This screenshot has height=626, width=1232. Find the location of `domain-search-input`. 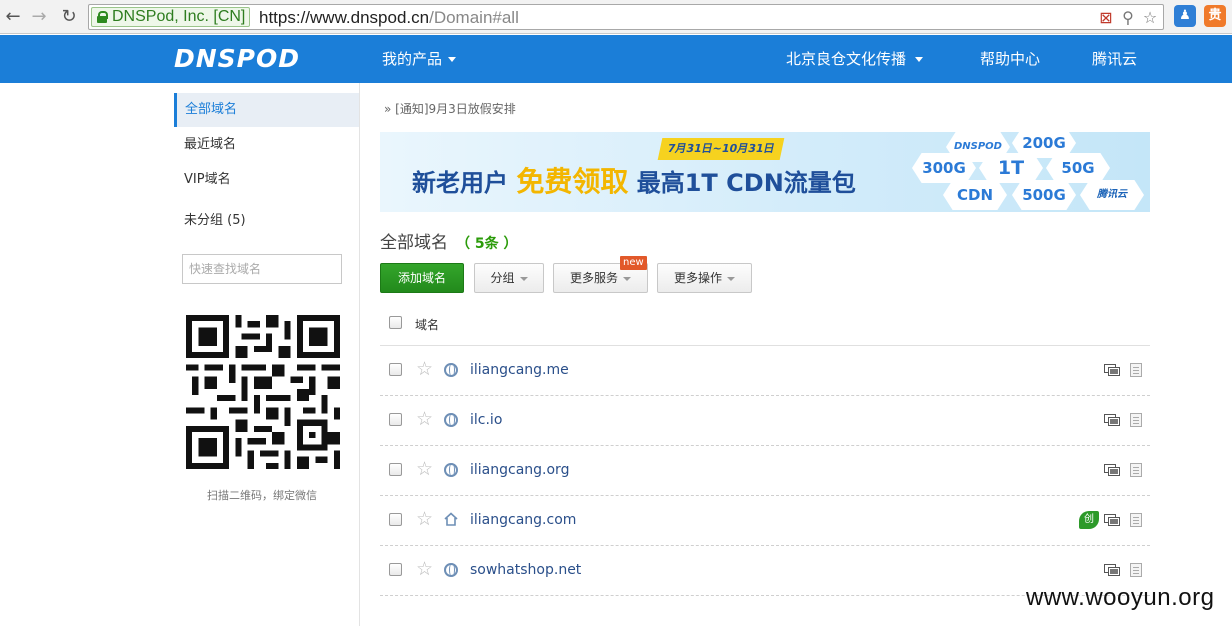

domain-search-input is located at coordinates (262, 269).